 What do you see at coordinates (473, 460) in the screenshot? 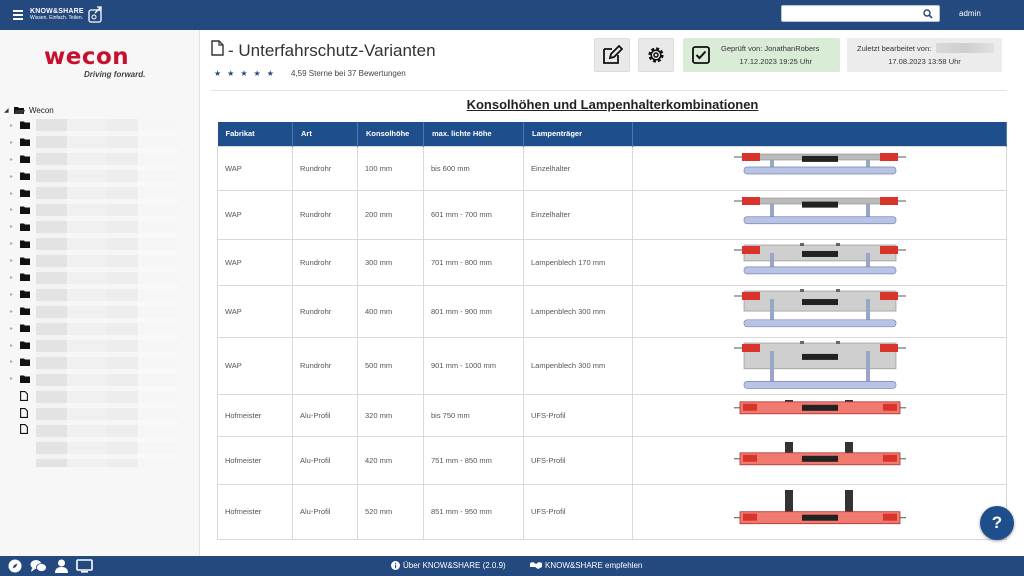
I see `cell-hoehe: 751 mm - 850 mm` at bounding box center [473, 460].